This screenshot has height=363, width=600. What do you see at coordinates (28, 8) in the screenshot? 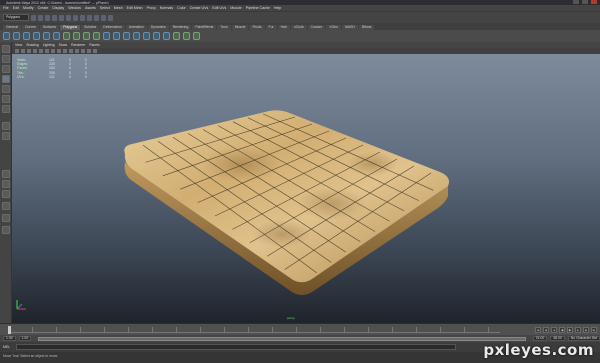
I see `menu-item: Modify` at bounding box center [28, 8].